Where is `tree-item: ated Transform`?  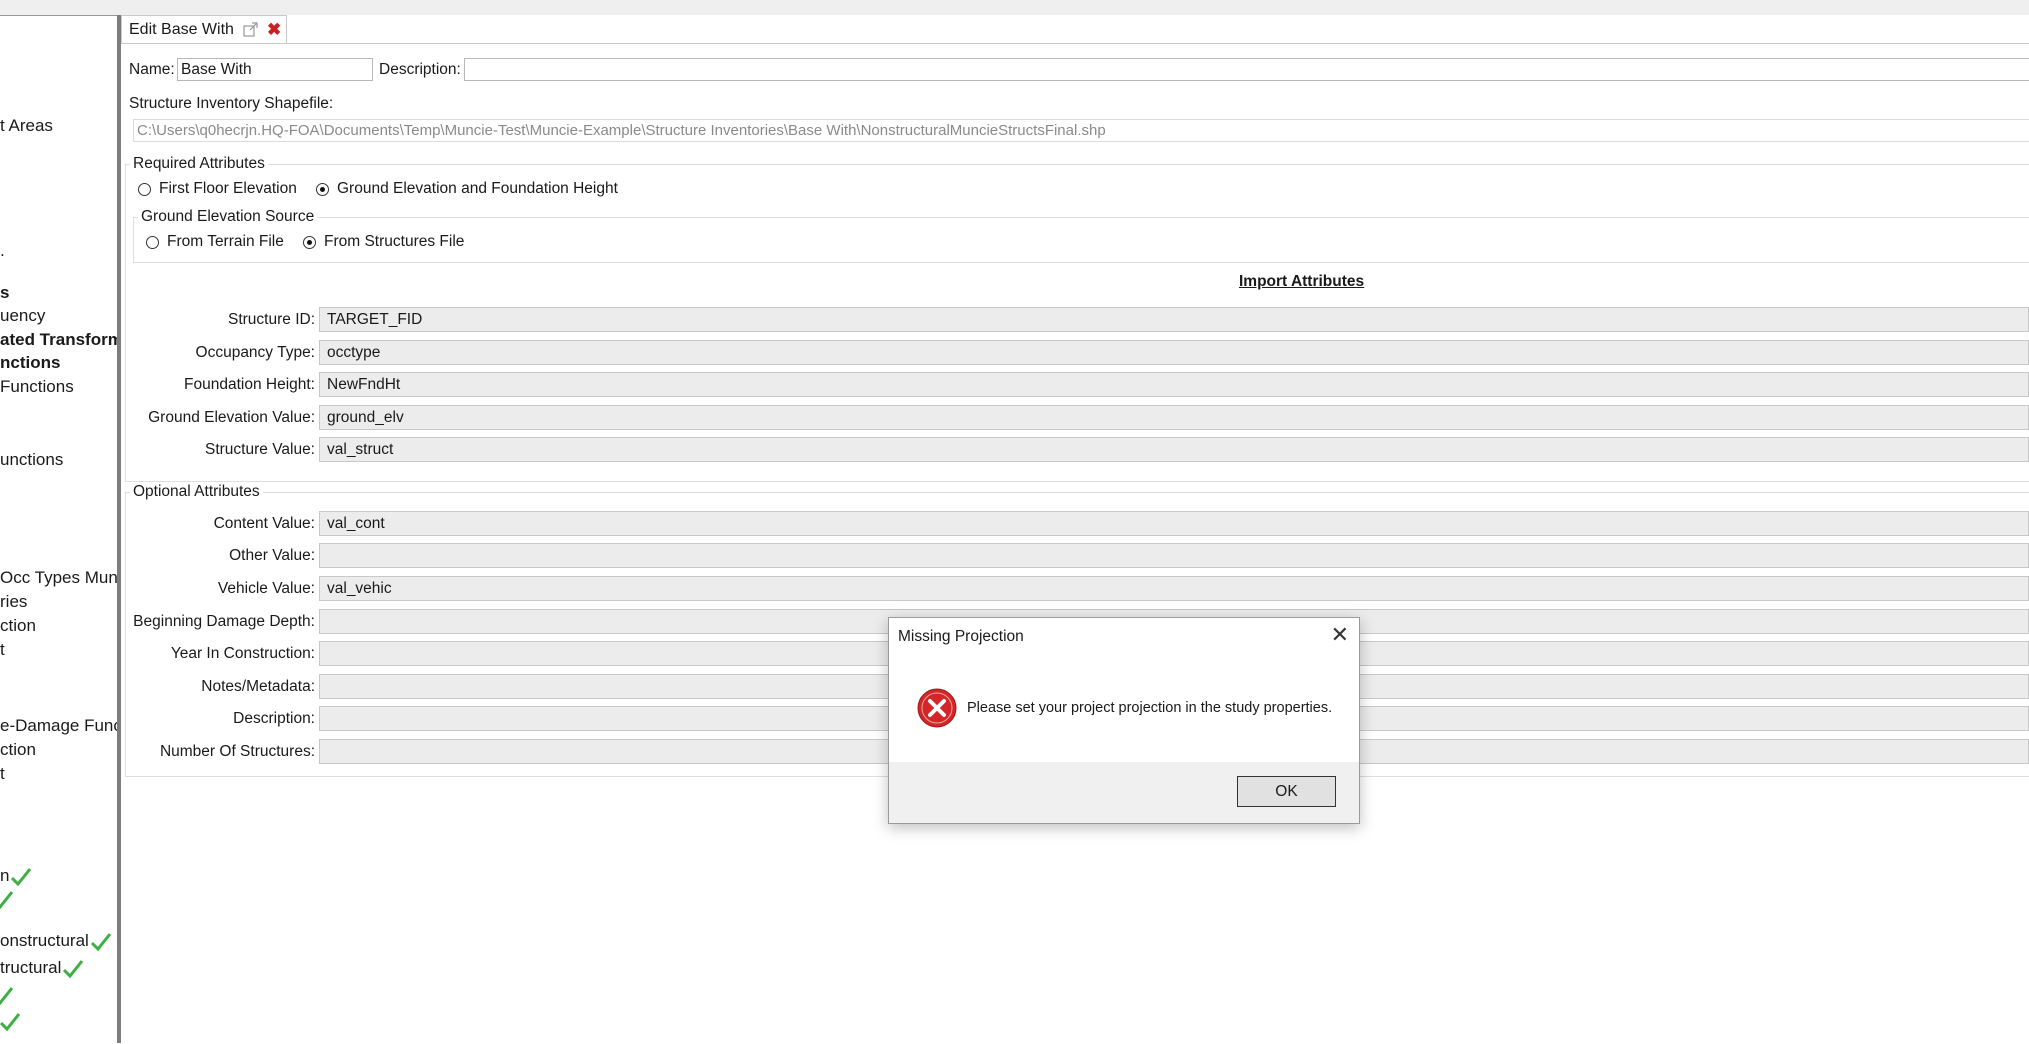 tree-item: ated Transform is located at coordinates (58, 340).